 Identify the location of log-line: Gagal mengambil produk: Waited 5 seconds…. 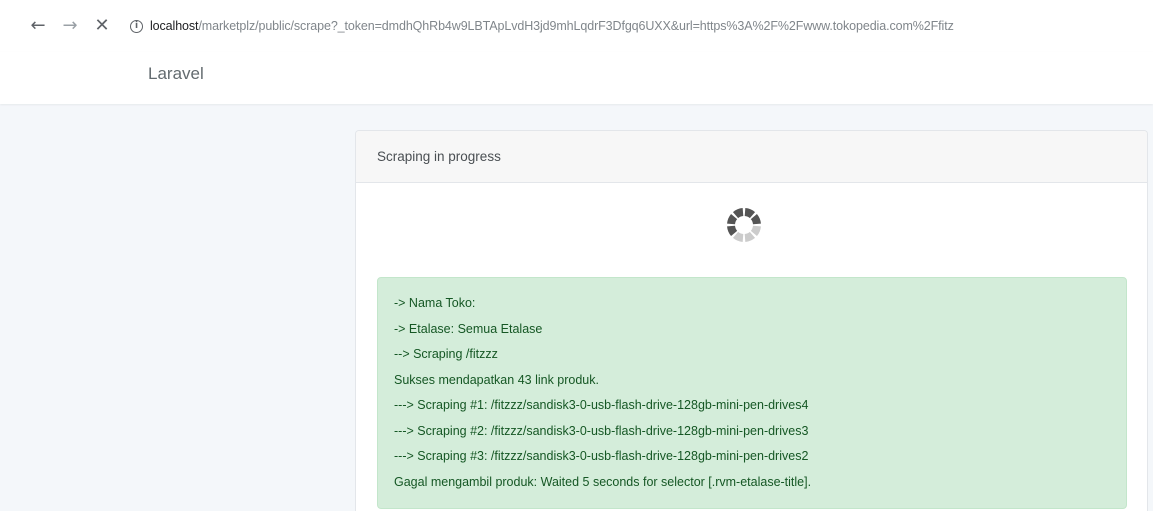
(603, 481).